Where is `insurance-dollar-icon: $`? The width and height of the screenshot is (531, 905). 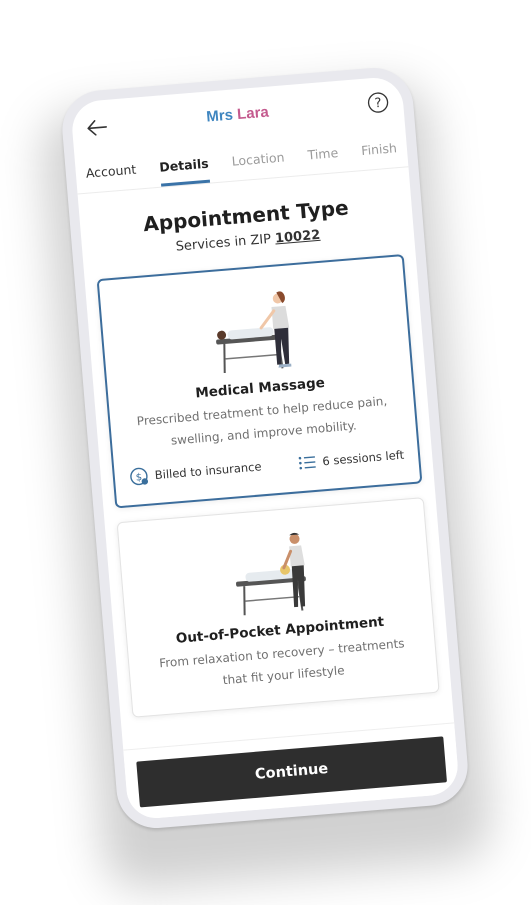 insurance-dollar-icon: $ is located at coordinates (139, 476).